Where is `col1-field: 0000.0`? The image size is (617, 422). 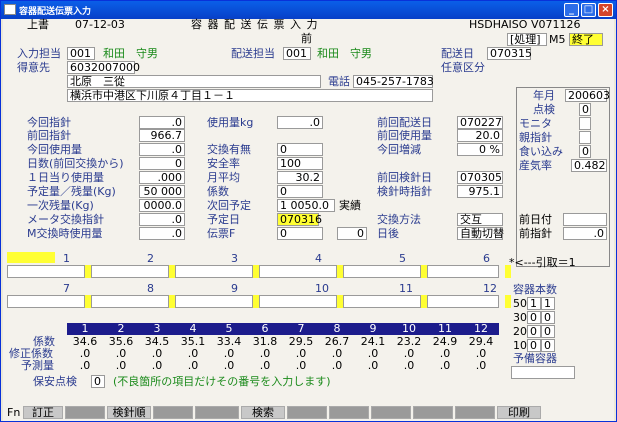
col1-field: 0000.0 is located at coordinates (162, 205).